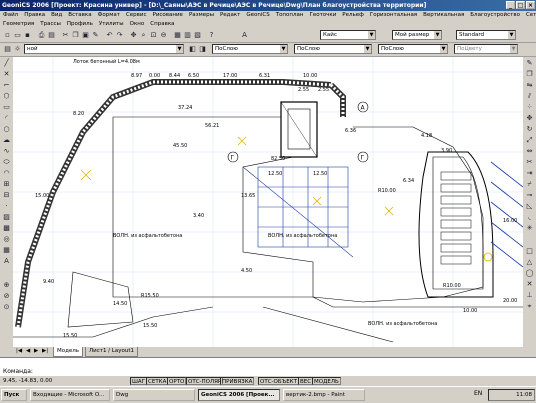 This screenshot has height=403, width=536. Describe the element at coordinates (6, 63) in the screenshot. I see `line-icon: ╱` at that location.